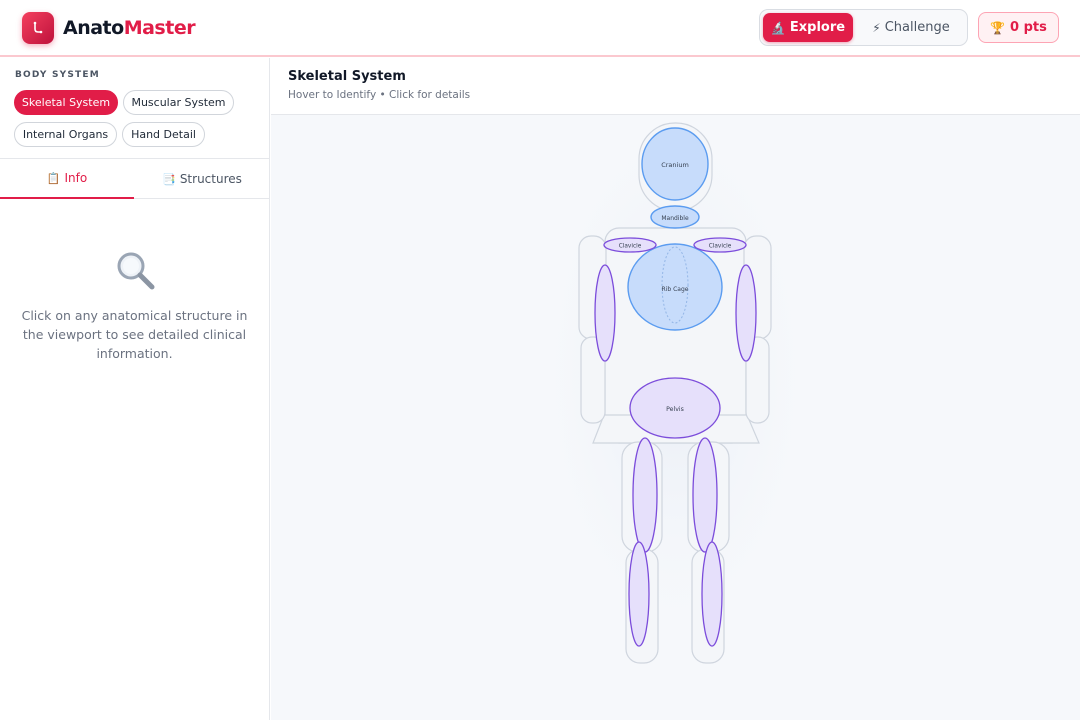 Image resolution: width=1080 pixels, height=720 pixels. I want to click on magnifier-icon, so click(136, 271).